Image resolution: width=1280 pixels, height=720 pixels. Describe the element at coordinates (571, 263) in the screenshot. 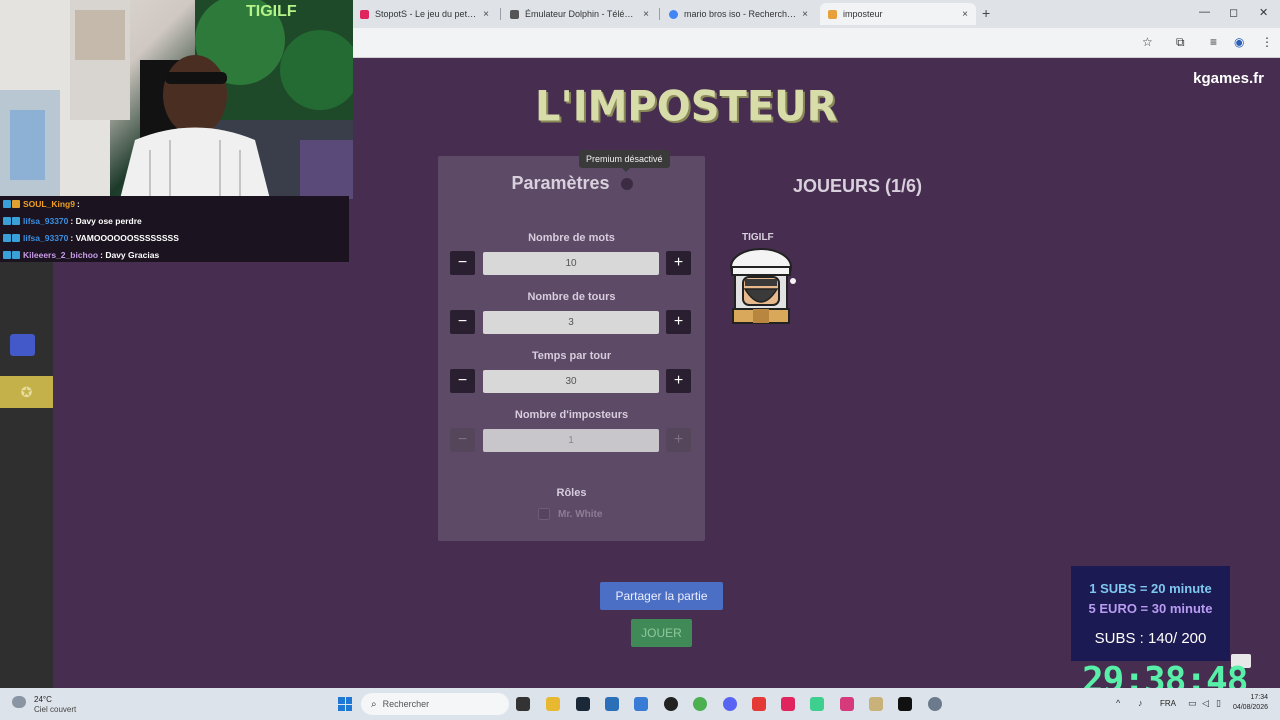

I see `words-count-input: 10` at that location.